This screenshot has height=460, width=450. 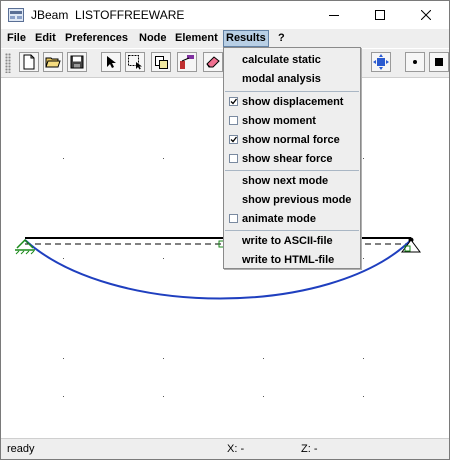 I want to click on close-icon, so click(x=426, y=15).